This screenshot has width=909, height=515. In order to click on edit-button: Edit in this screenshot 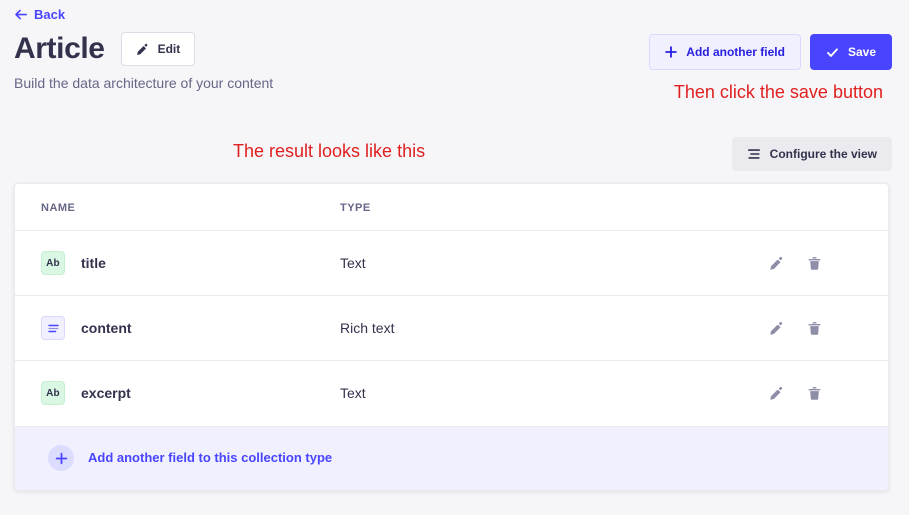, I will do `click(158, 49)`.